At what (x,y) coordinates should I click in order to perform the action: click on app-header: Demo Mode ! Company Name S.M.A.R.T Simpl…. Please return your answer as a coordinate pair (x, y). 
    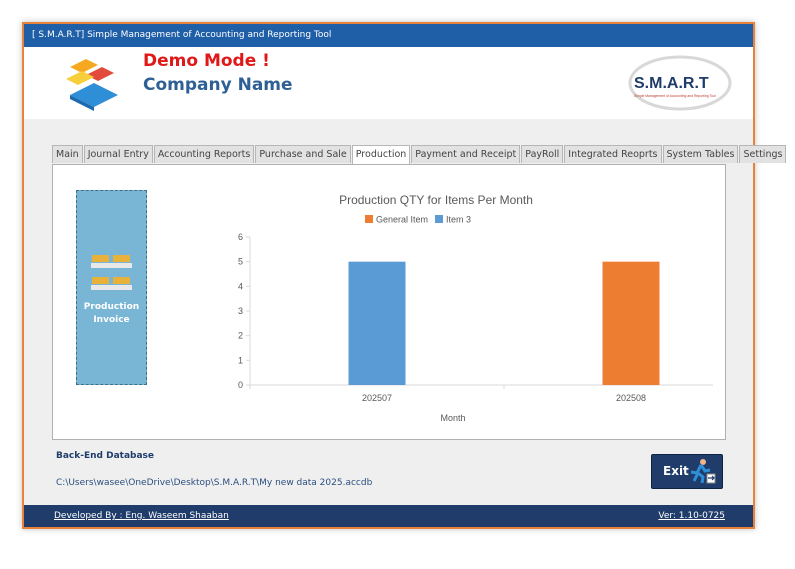
    Looking at the image, I should click on (388, 83).